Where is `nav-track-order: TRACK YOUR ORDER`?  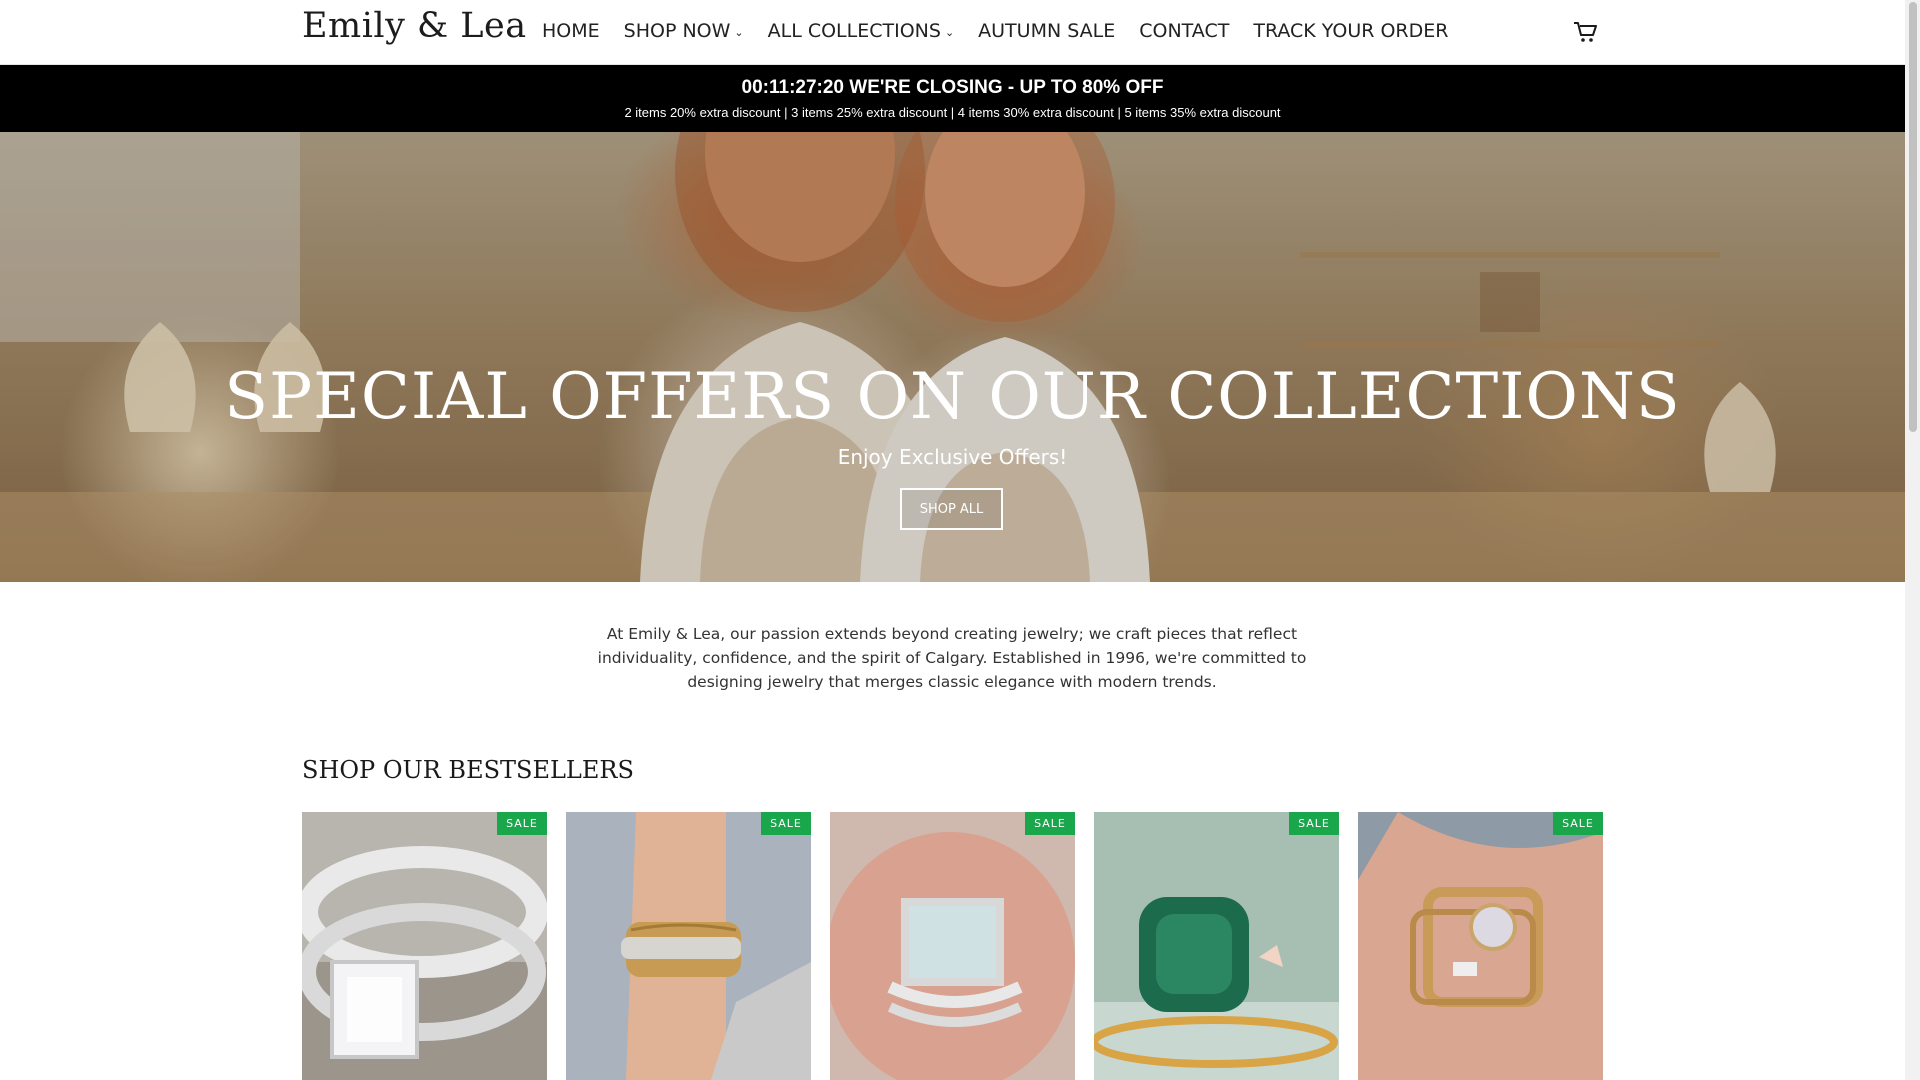
nav-track-order: TRACK YOUR ORDER is located at coordinates (1350, 31).